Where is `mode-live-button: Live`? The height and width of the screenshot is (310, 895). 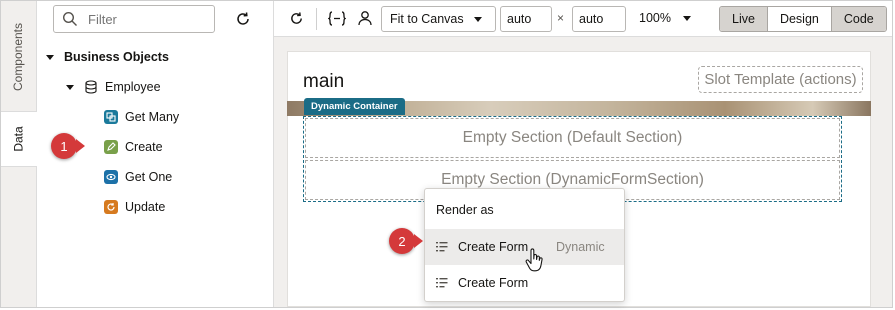
mode-live-button: Live is located at coordinates (743, 19).